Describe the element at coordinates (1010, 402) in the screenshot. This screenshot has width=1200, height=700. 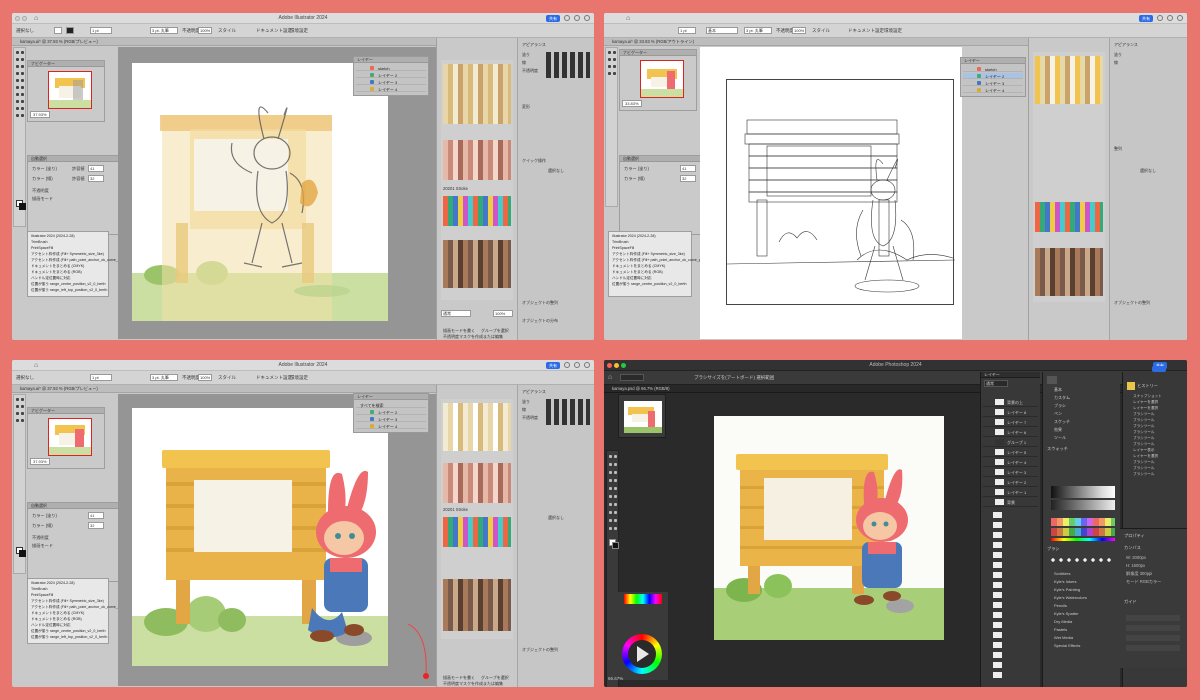
I see `ps-layer-row: 背景の上` at that location.